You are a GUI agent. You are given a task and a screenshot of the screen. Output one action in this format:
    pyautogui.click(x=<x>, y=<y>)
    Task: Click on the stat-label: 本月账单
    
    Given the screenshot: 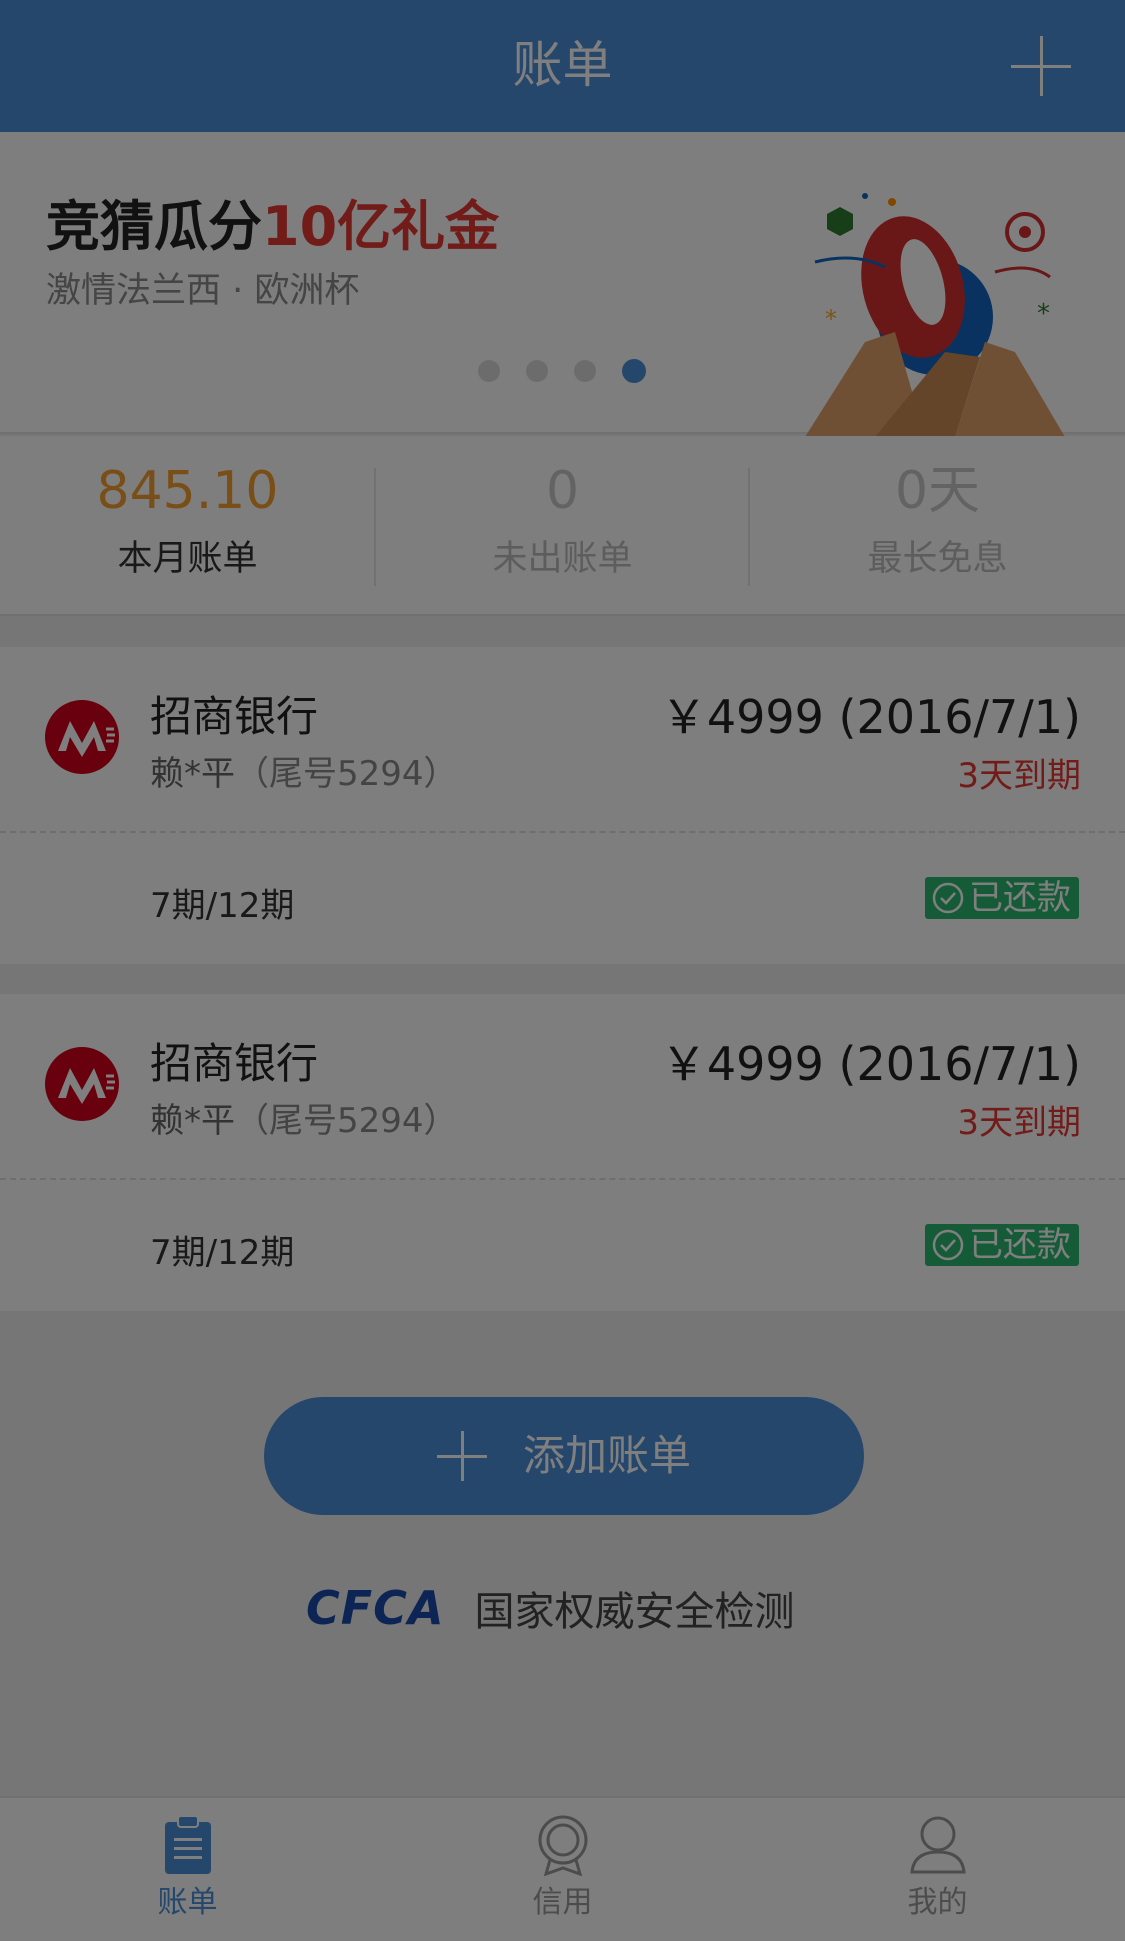 What is the action you would take?
    pyautogui.click(x=187, y=559)
    